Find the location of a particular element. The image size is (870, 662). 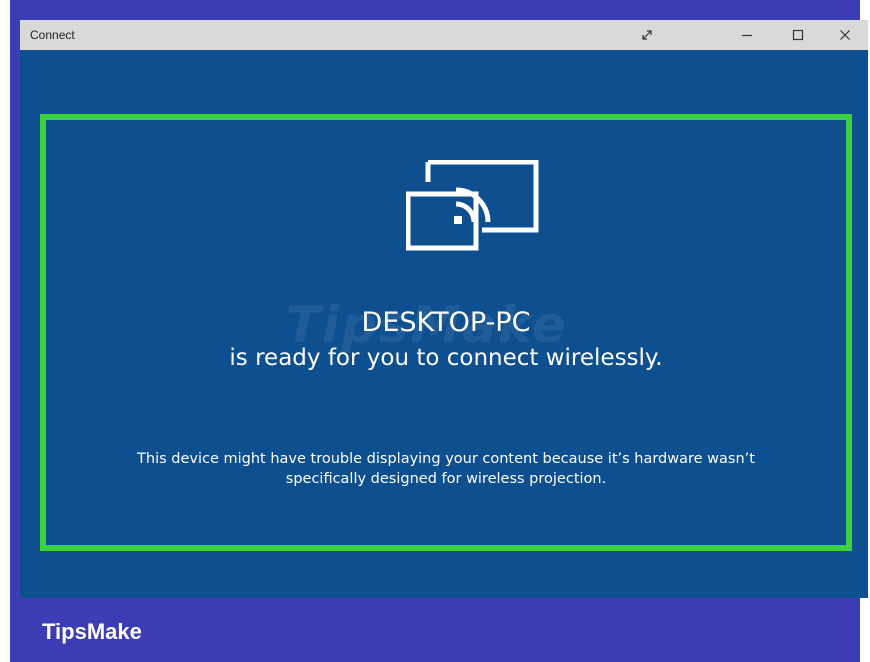

wireless-projection-icon is located at coordinates (472, 205).